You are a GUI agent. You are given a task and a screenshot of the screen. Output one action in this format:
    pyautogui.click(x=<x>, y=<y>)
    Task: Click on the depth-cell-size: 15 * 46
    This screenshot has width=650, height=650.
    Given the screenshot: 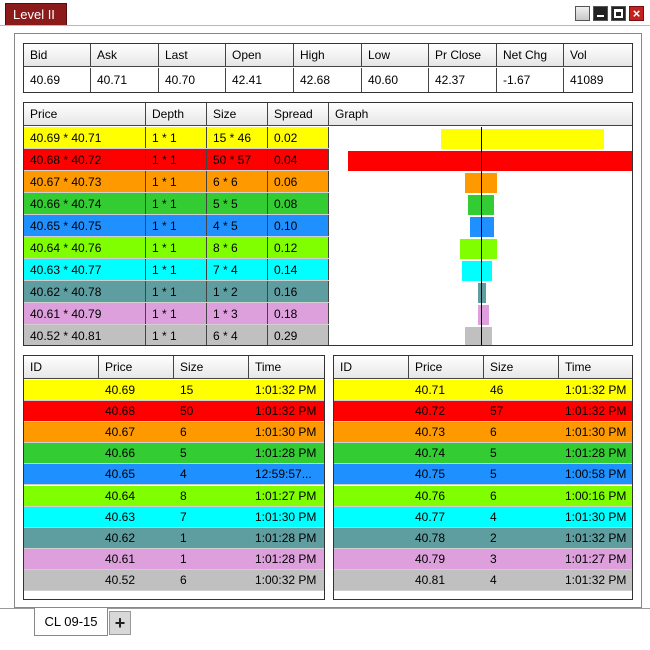 What is the action you would take?
    pyautogui.click(x=237, y=137)
    